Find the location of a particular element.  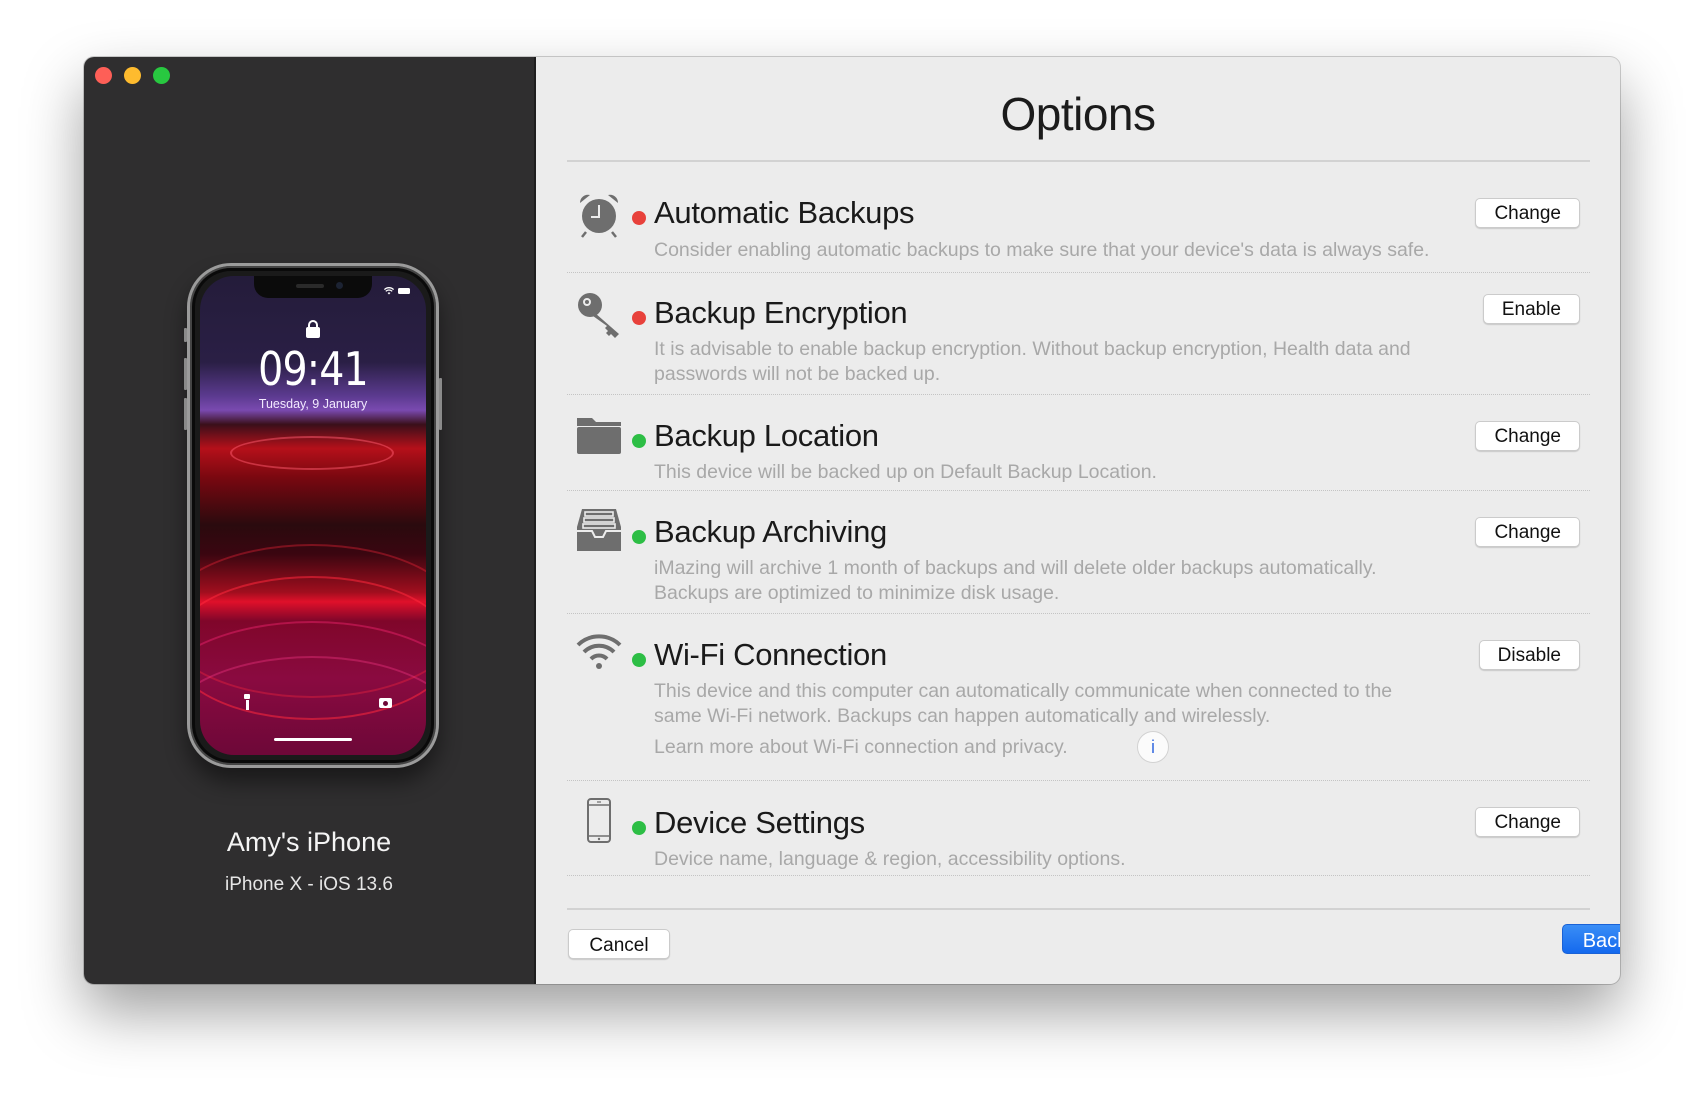

footer-divider is located at coordinates (1078, 909).